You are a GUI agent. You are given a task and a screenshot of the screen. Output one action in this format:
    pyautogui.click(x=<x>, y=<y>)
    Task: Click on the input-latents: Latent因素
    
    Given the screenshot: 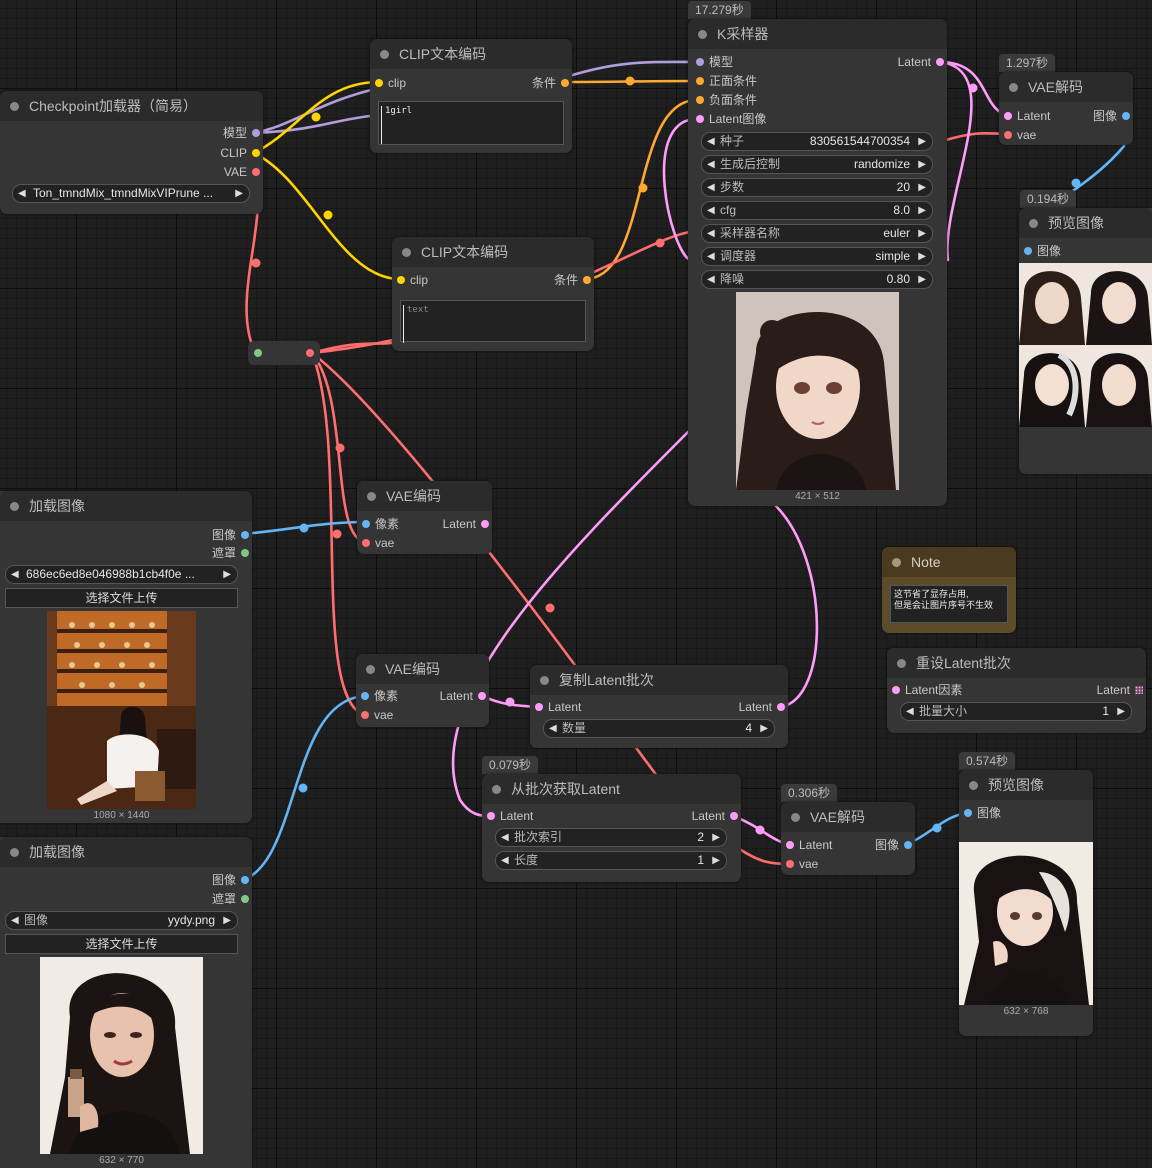 What is the action you would take?
    pyautogui.click(x=925, y=690)
    